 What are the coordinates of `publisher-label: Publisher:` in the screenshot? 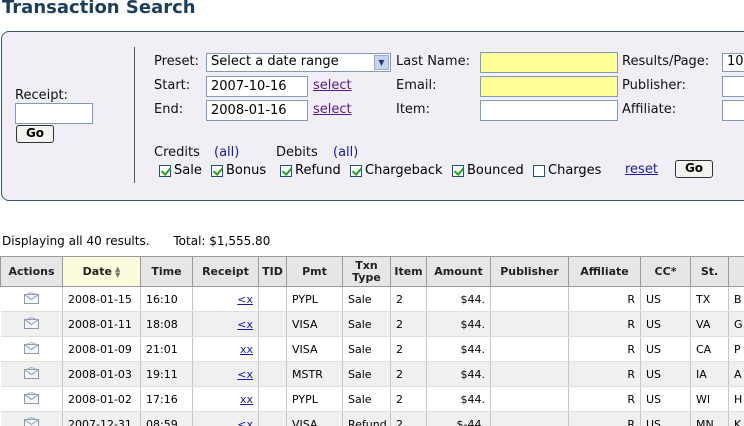 It's located at (654, 85).